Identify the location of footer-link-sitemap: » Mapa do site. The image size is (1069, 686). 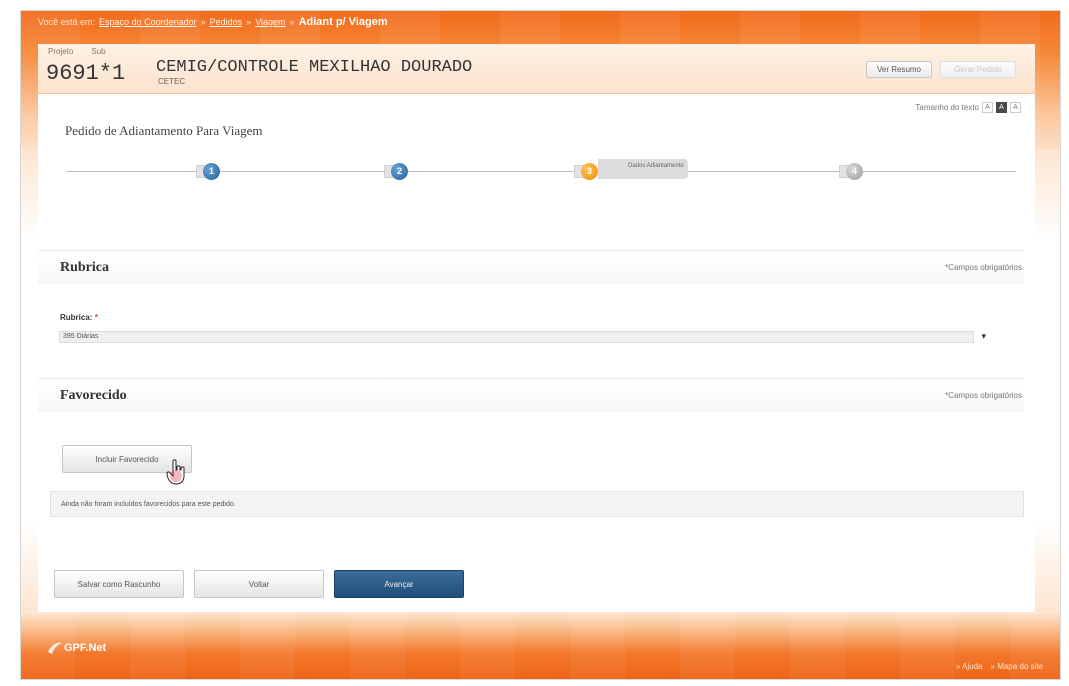
(1017, 666).